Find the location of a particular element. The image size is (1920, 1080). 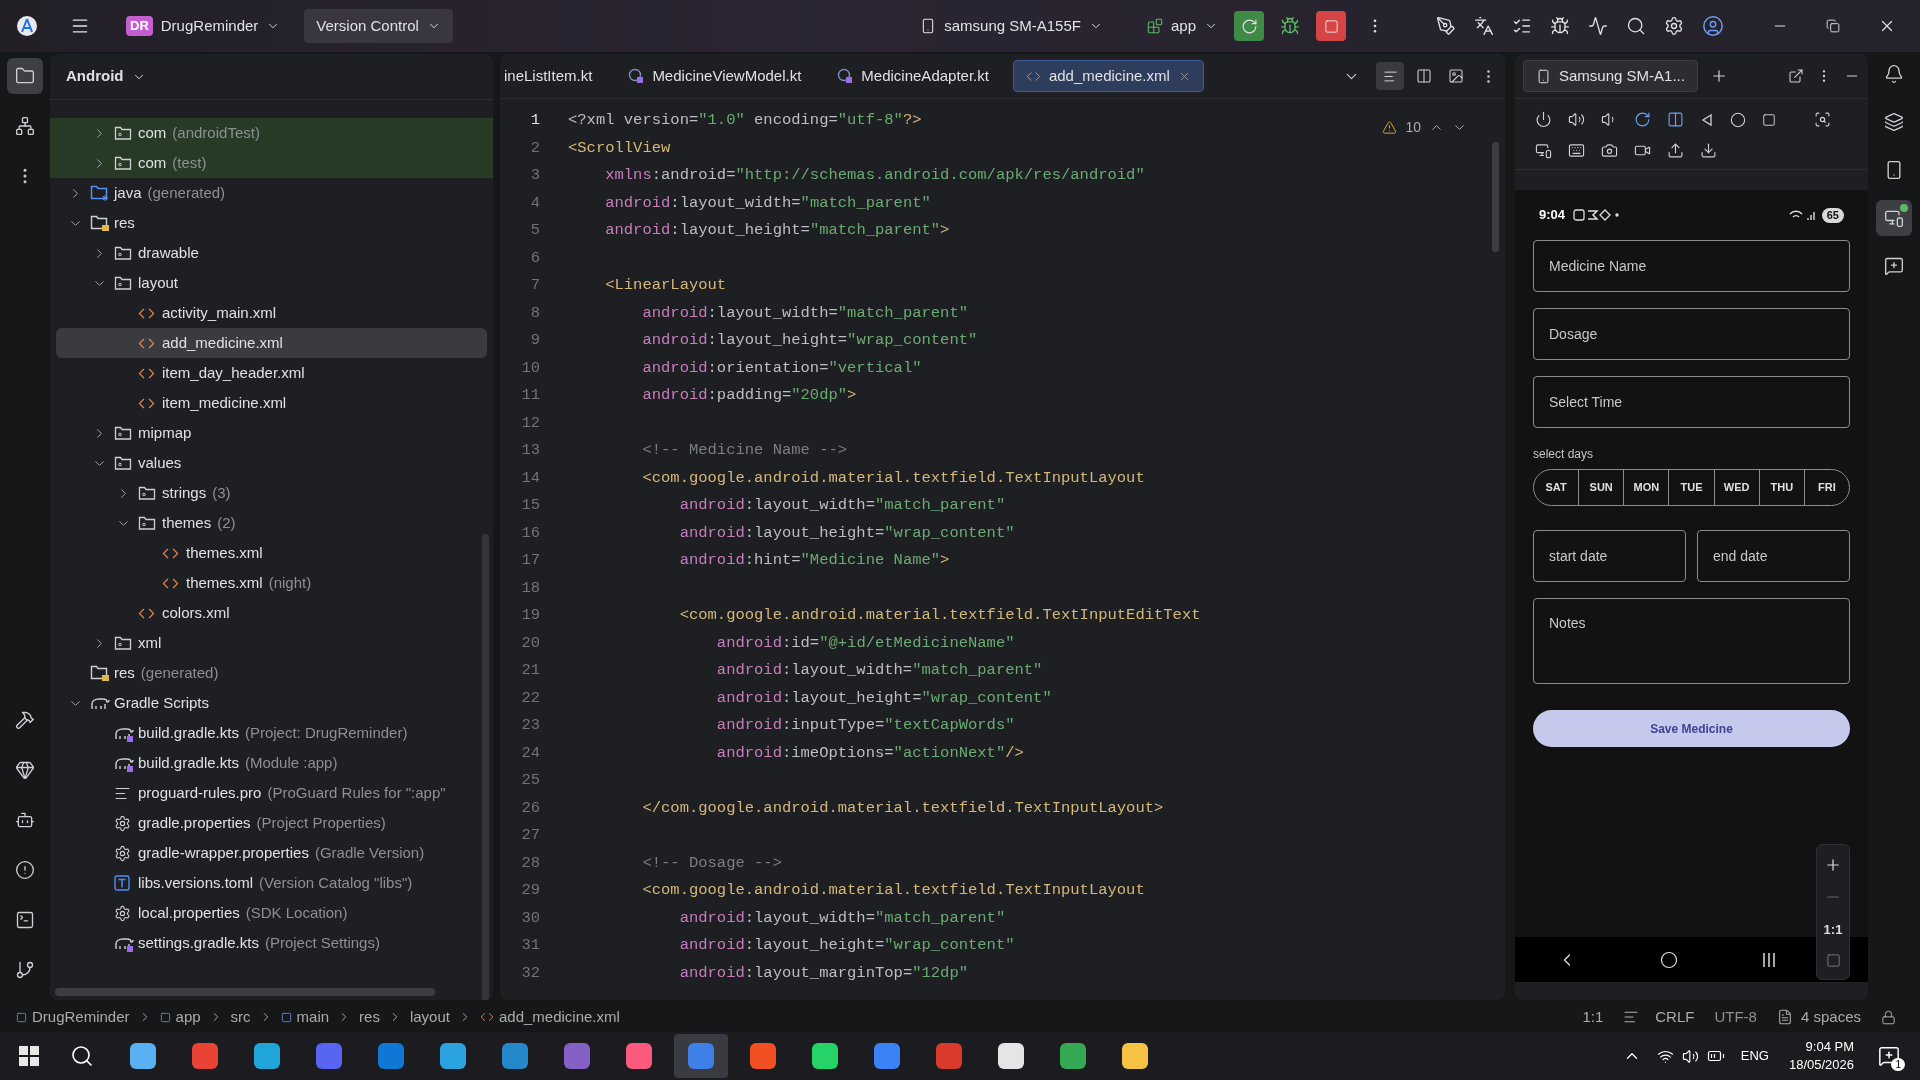

fold-icon is located at coordinates (1675, 119).